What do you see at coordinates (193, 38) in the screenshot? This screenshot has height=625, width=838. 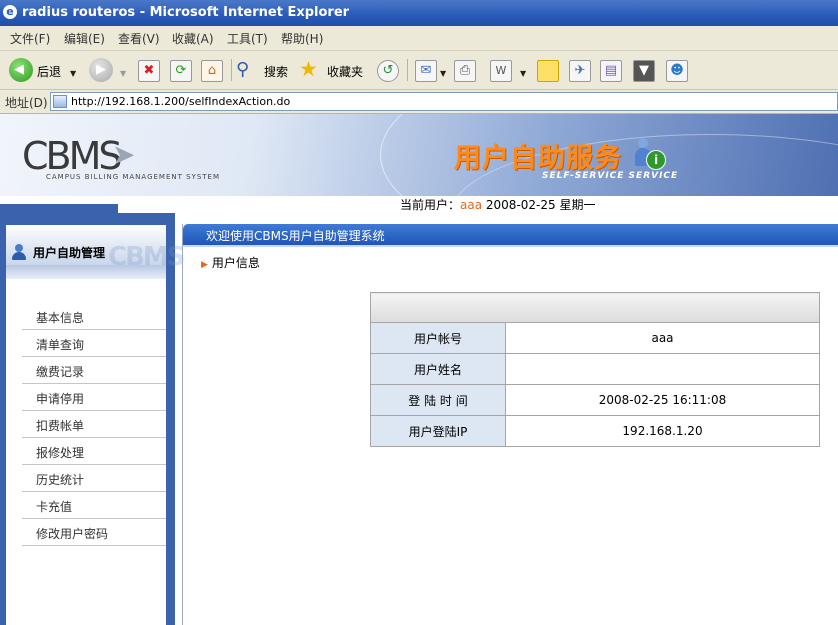 I see `menu-favorites: 收藏(A)` at bounding box center [193, 38].